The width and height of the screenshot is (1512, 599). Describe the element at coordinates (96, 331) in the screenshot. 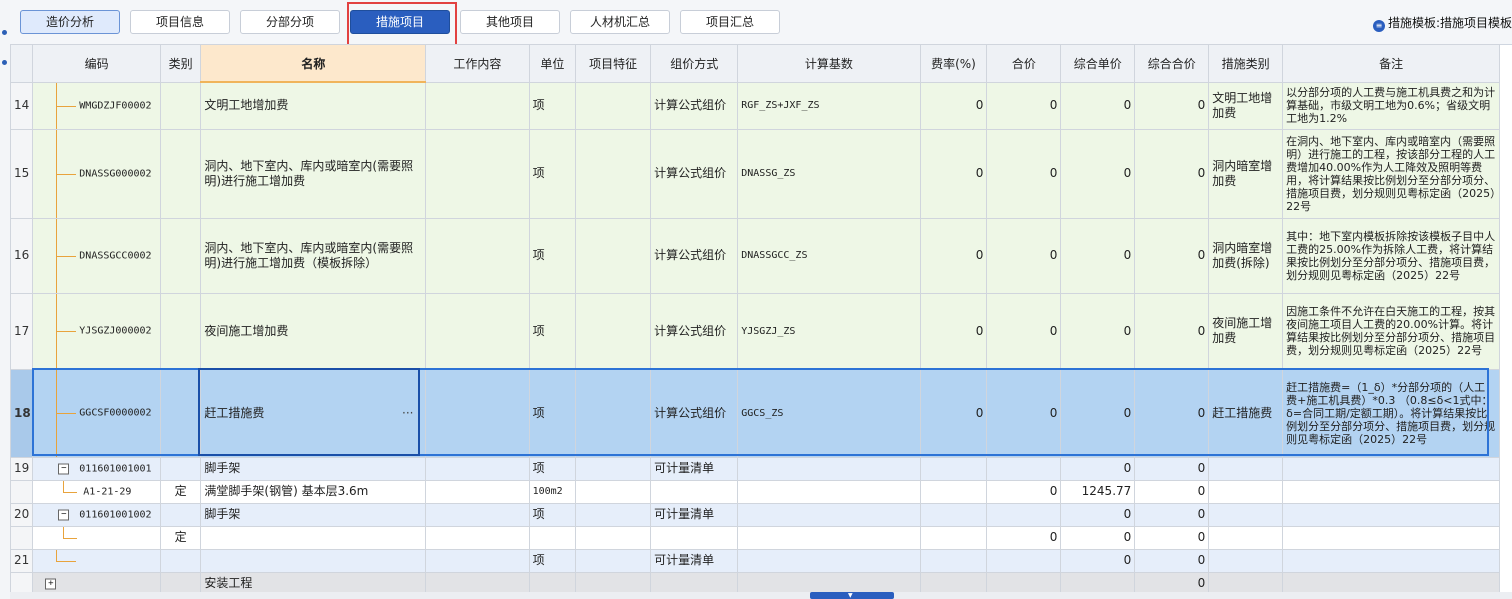

I see `code-cell: YJSGZJ000002` at that location.